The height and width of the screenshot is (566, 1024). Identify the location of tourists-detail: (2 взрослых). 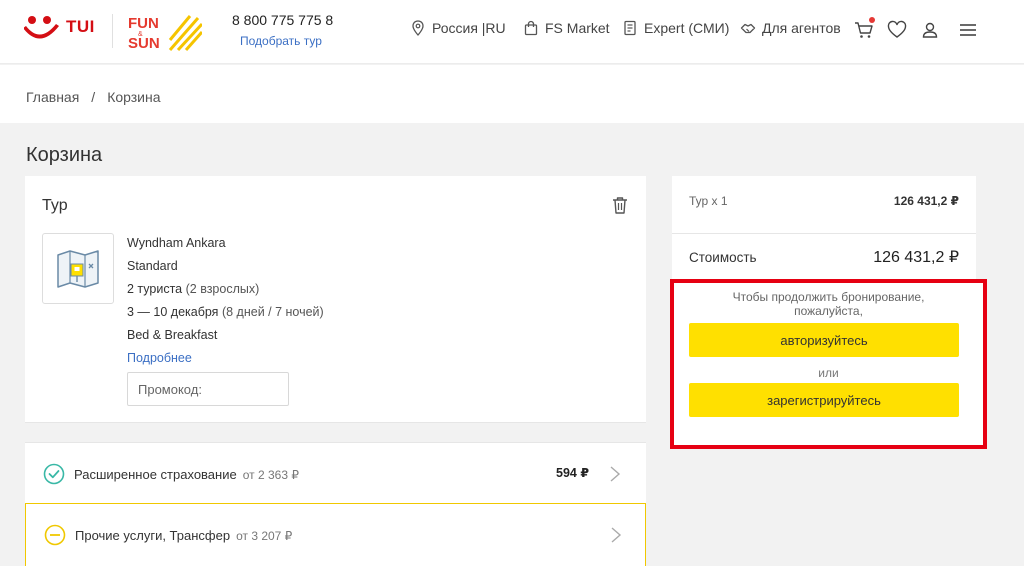
(222, 289).